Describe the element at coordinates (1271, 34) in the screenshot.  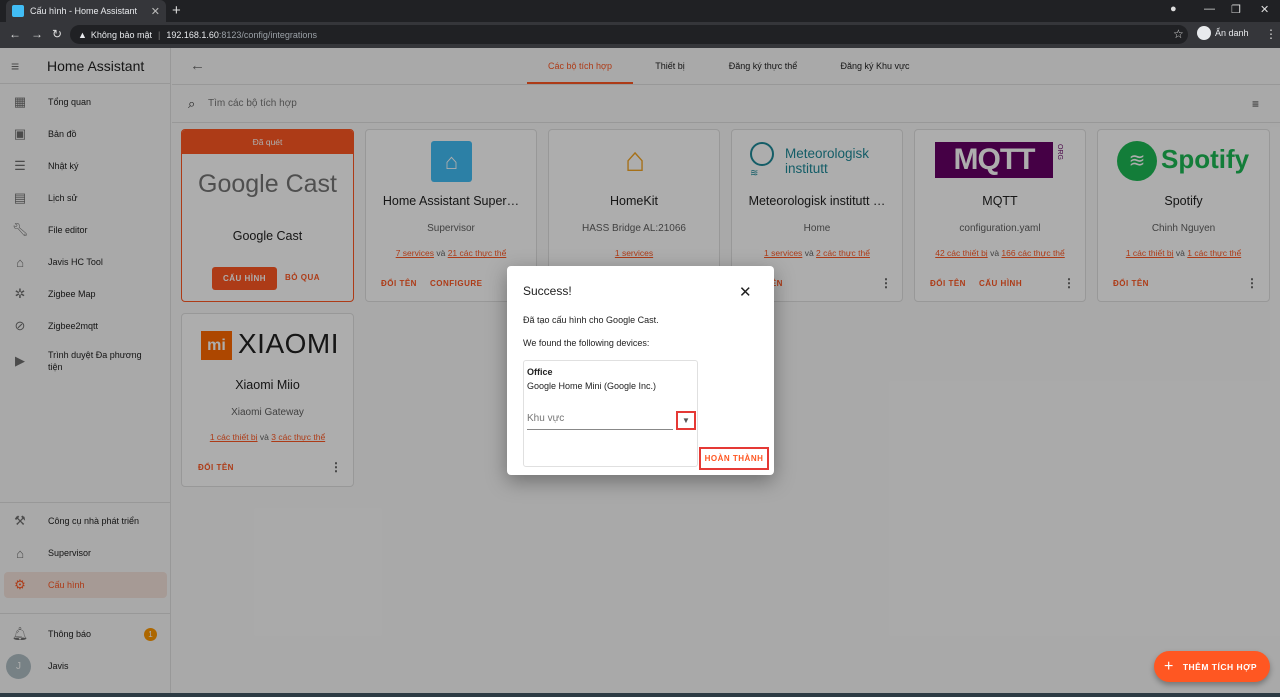
I see `browser-menu-icon: ⋮` at that location.